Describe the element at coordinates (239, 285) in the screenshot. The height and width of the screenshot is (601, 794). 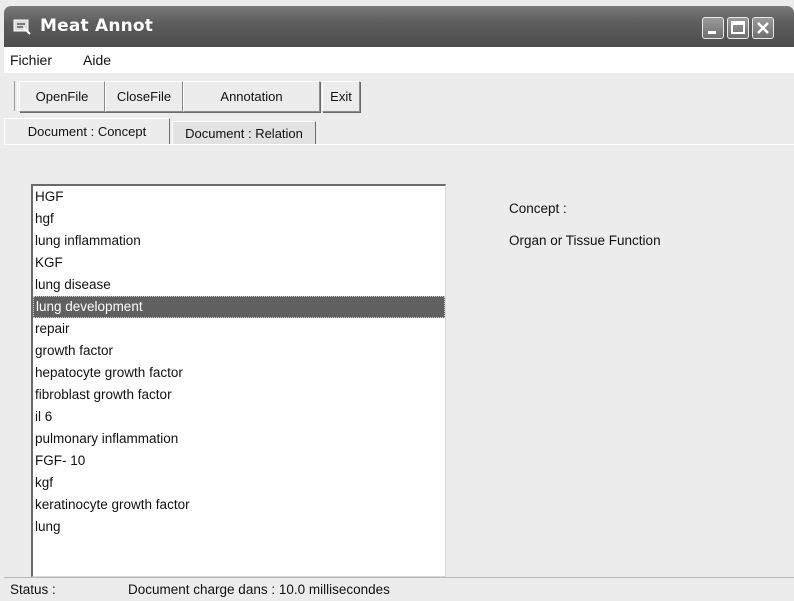
I see `list-item: lung disease` at that location.